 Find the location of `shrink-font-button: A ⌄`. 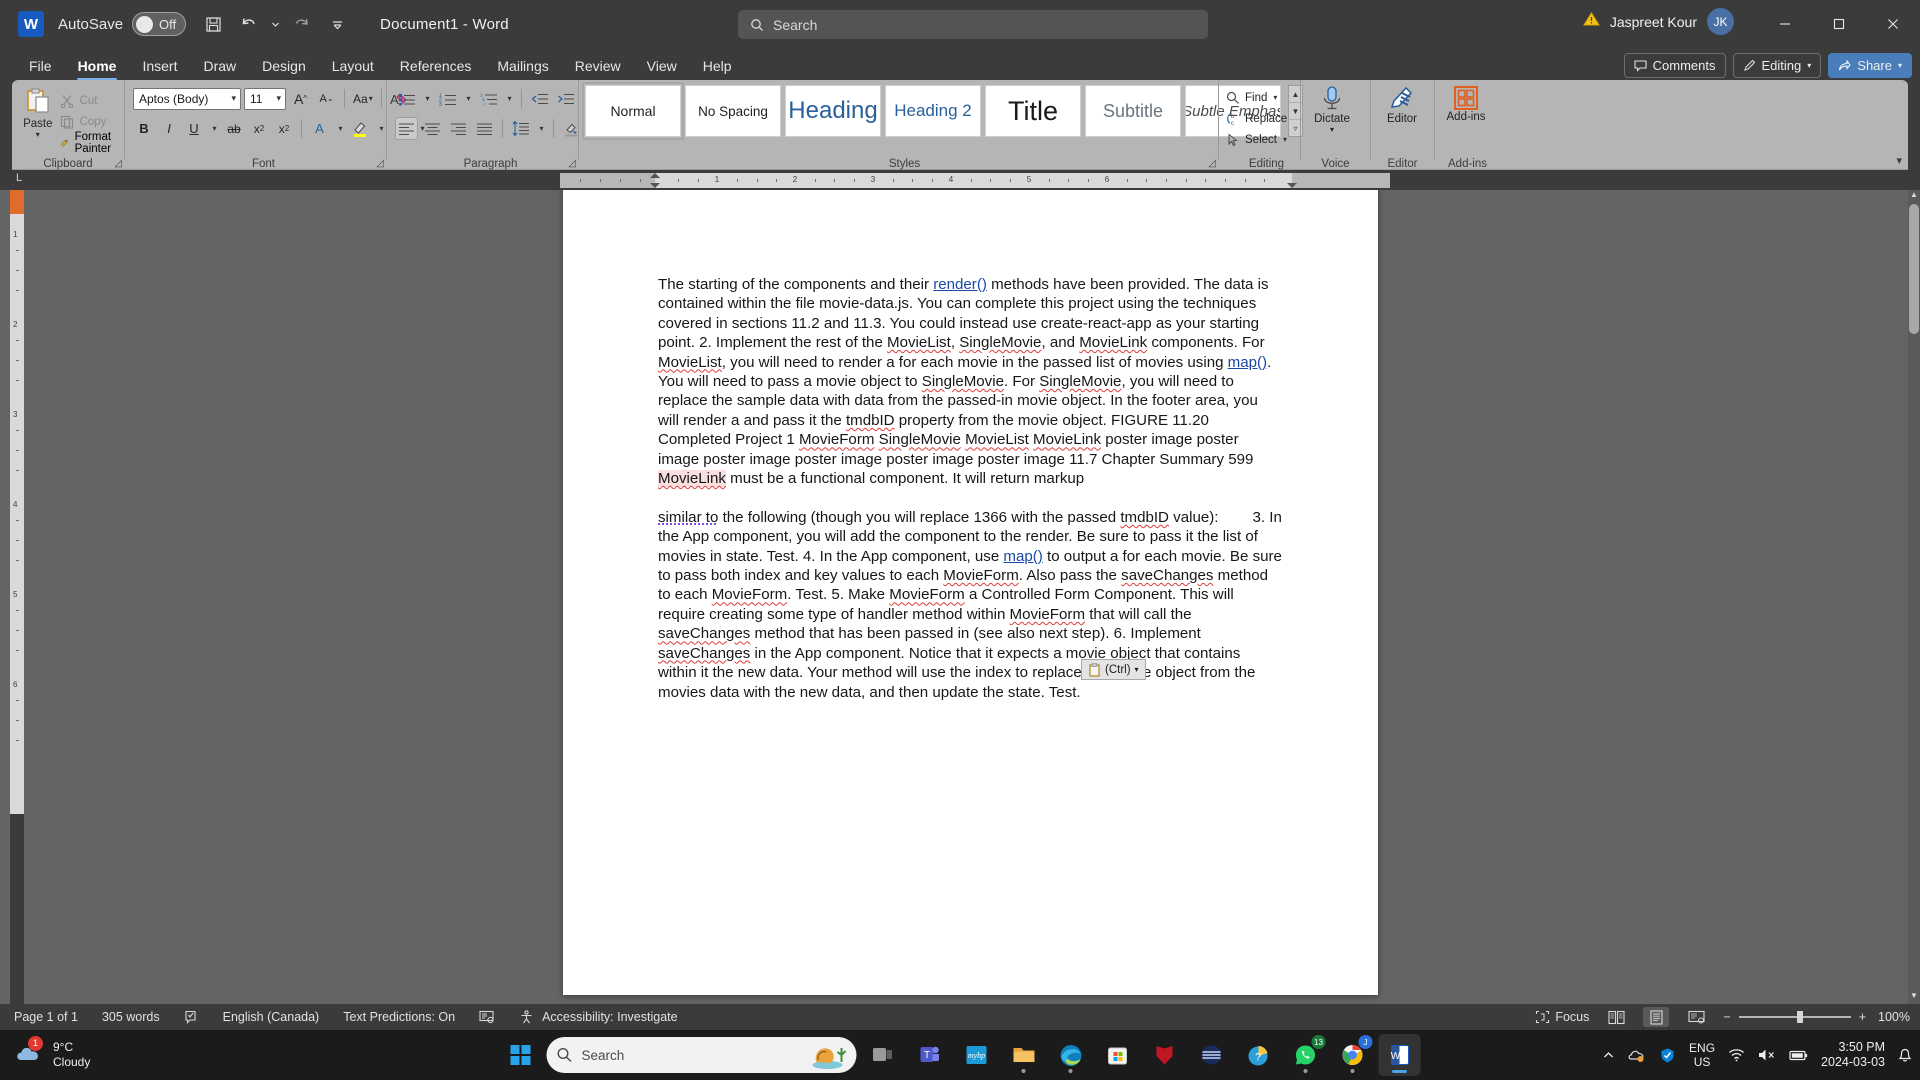

shrink-font-button: A ⌄ is located at coordinates (326, 98).